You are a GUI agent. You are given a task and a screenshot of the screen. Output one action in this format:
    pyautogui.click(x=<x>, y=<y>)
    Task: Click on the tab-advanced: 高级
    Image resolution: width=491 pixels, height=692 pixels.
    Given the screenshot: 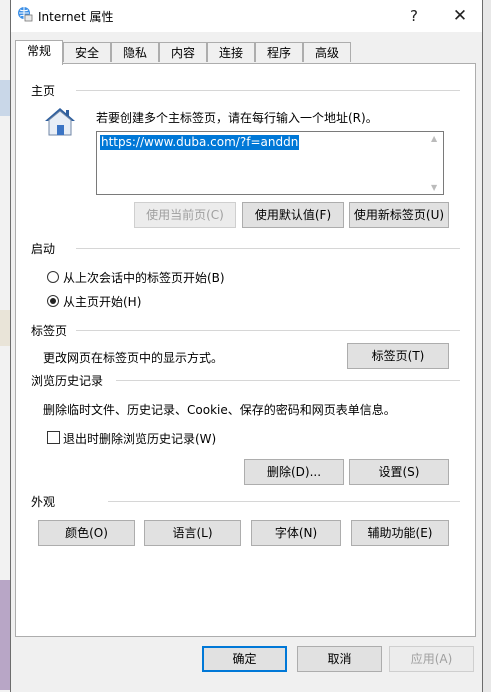 What is the action you would take?
    pyautogui.click(x=327, y=52)
    